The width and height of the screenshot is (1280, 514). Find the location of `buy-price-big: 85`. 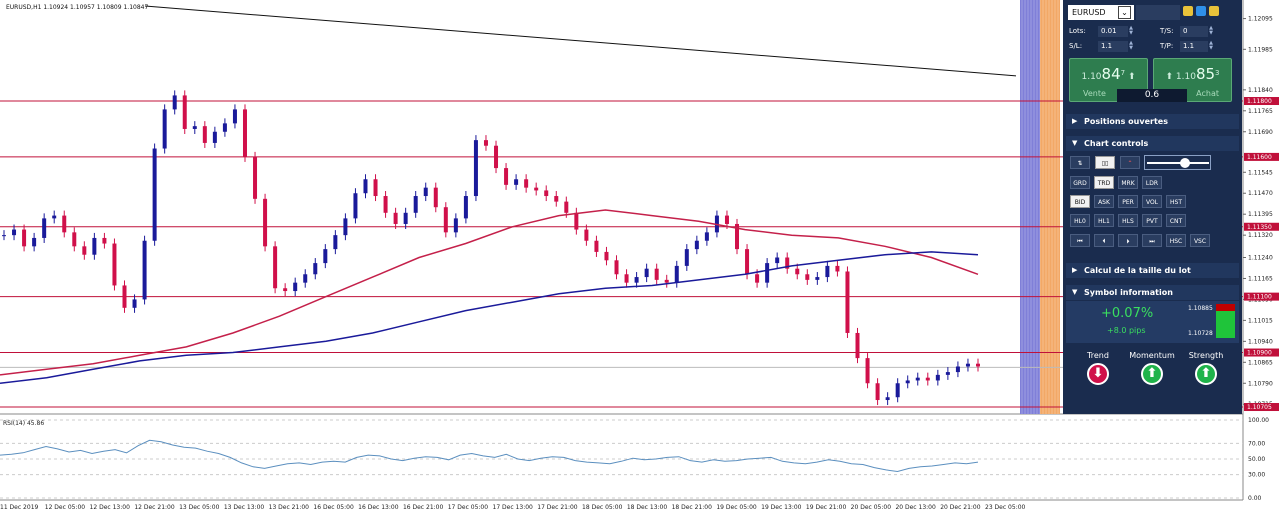

buy-price-big: 85 is located at coordinates (1205, 74).